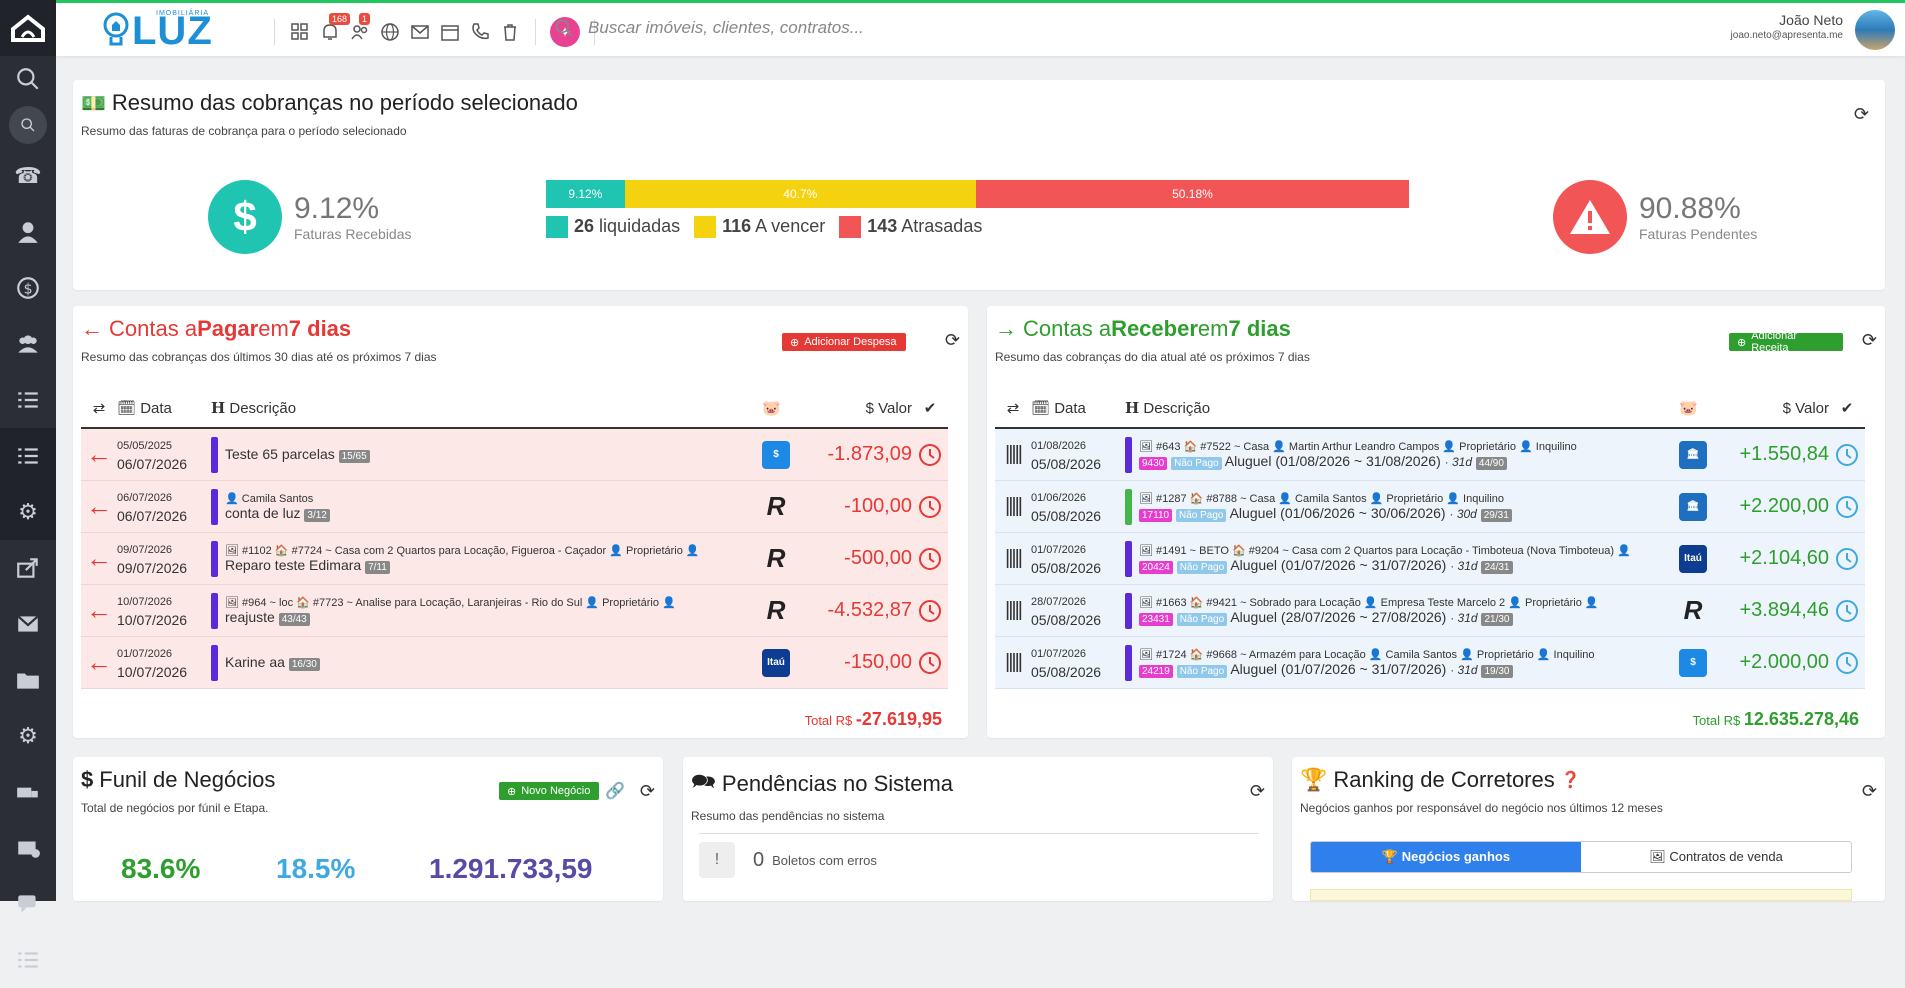  Describe the element at coordinates (585, 194) in the screenshot. I see `progress-segment: 9.12%` at that location.